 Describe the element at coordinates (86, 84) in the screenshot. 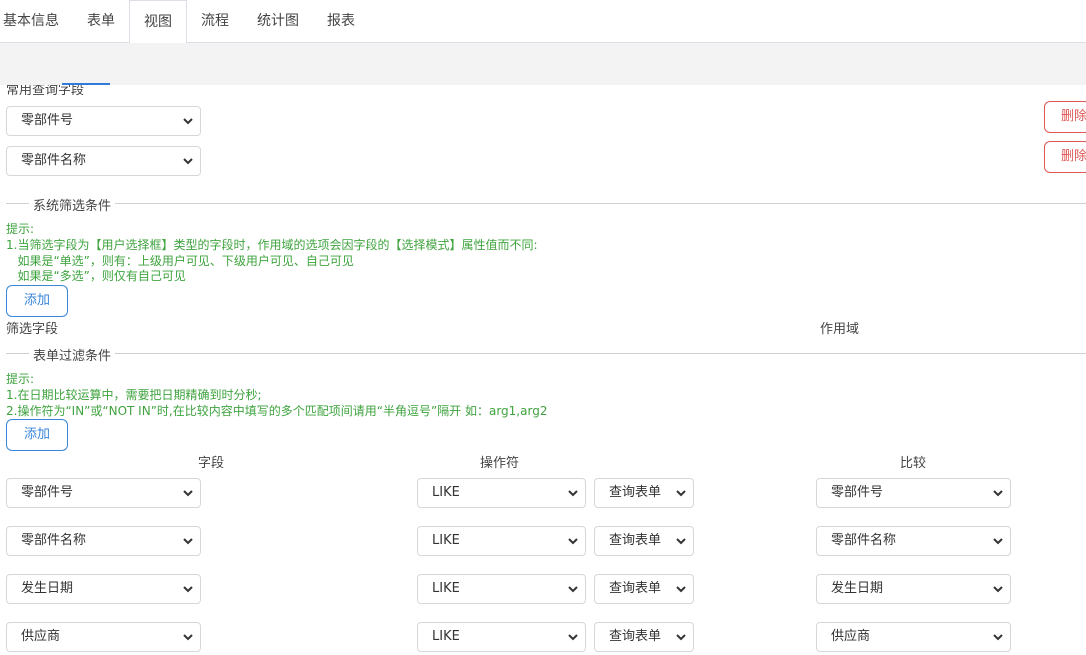

I see `subtab-active-indicator` at that location.